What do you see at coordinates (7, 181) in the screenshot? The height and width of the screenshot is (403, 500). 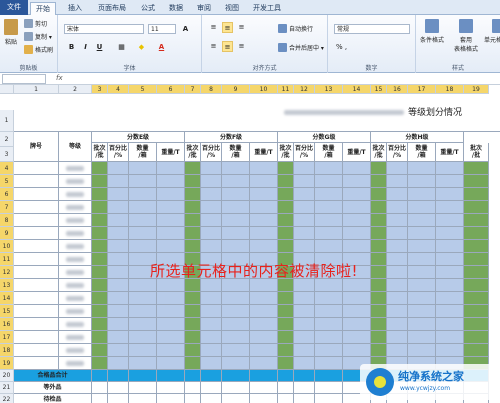 I see `row-header: 5` at bounding box center [7, 181].